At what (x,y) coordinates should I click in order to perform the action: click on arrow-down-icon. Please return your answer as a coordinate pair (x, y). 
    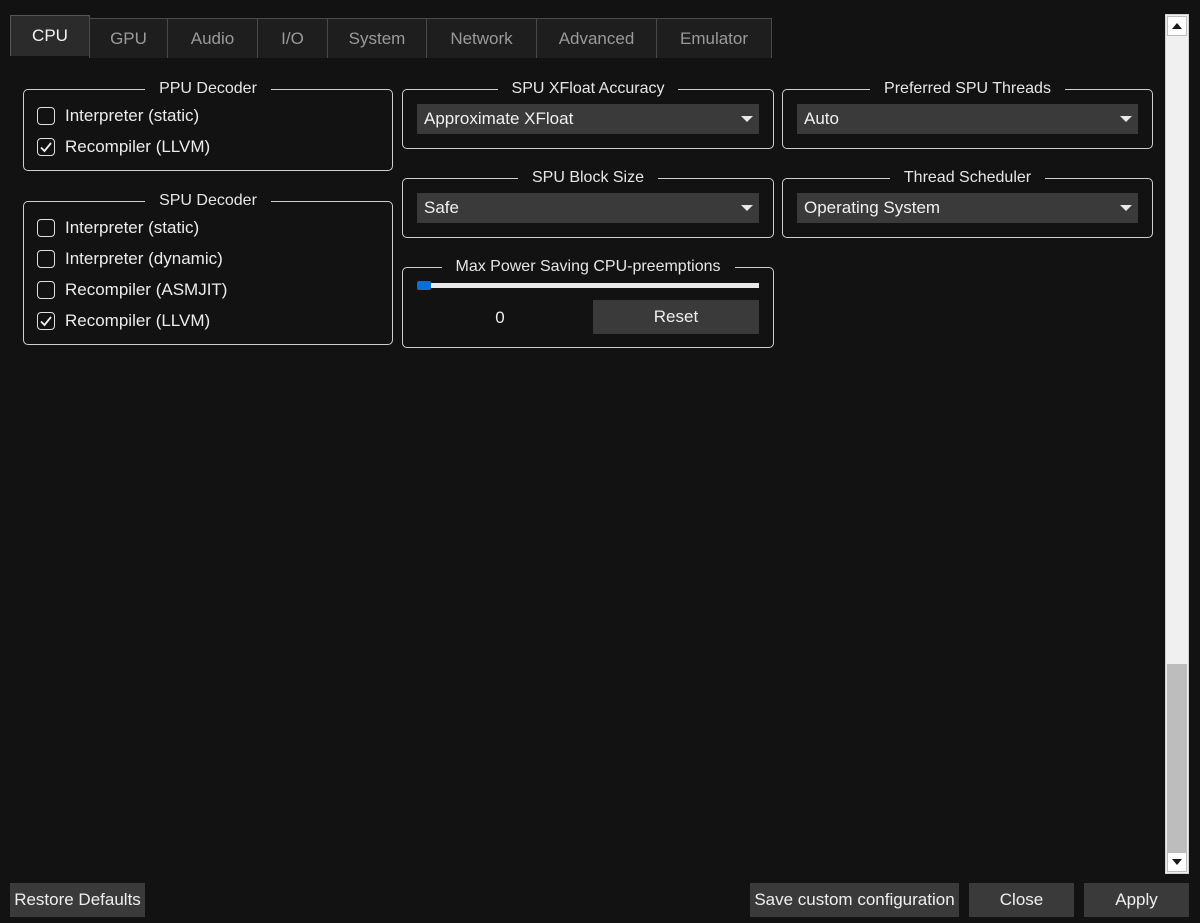
    Looking at the image, I should click on (1177, 862).